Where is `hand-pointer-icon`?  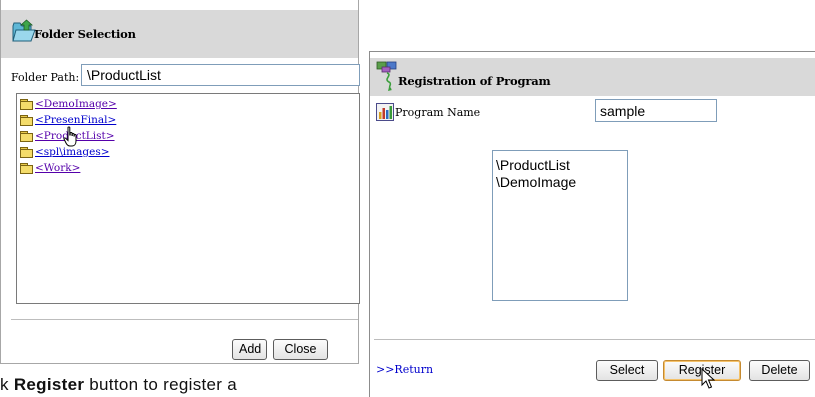
hand-pointer-icon is located at coordinates (70, 136).